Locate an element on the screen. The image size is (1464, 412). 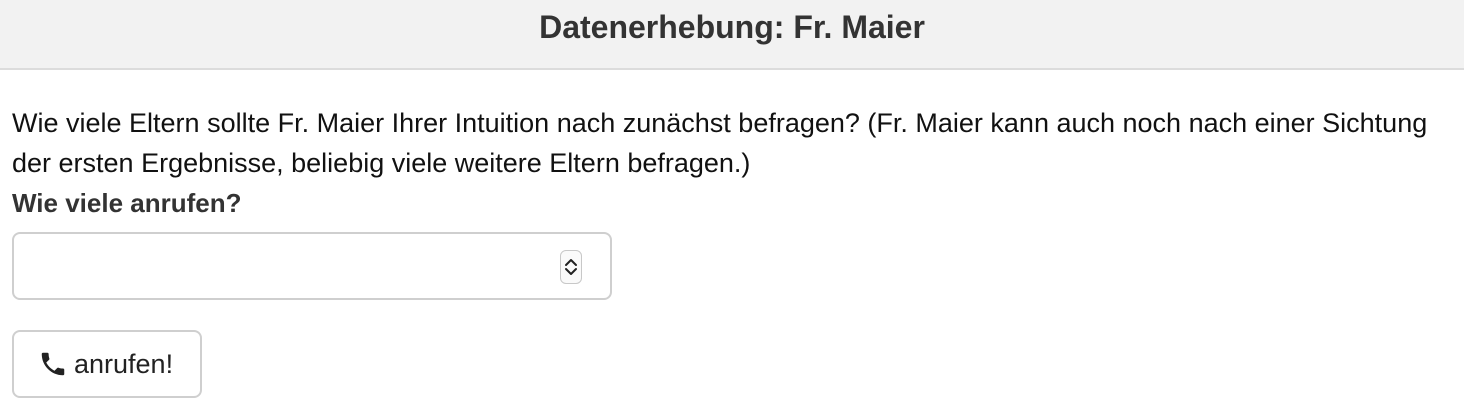
number-stepper is located at coordinates (571, 267).